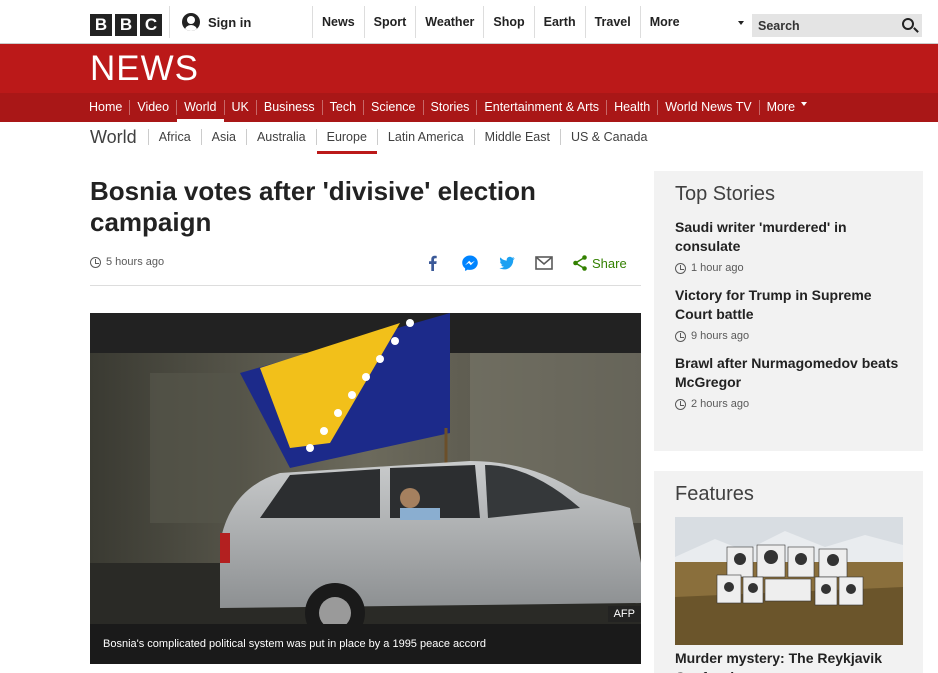  Describe the element at coordinates (720, 404) in the screenshot. I see `top-story-time-text: 2 hours ago` at that location.